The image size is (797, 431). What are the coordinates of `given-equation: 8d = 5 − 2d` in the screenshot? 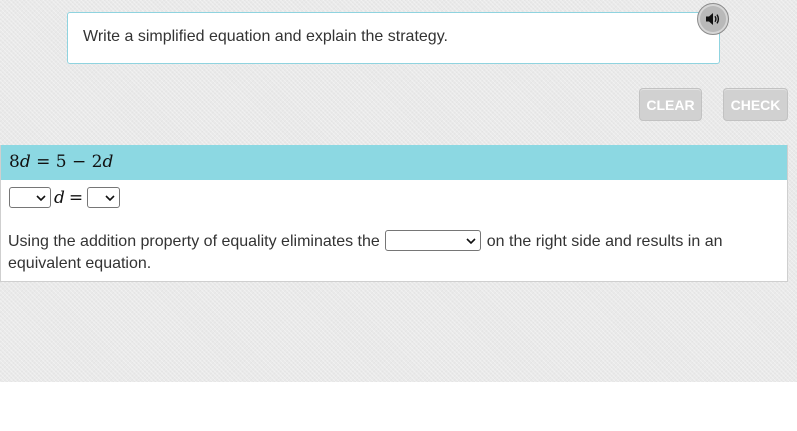 It's located at (394, 162).